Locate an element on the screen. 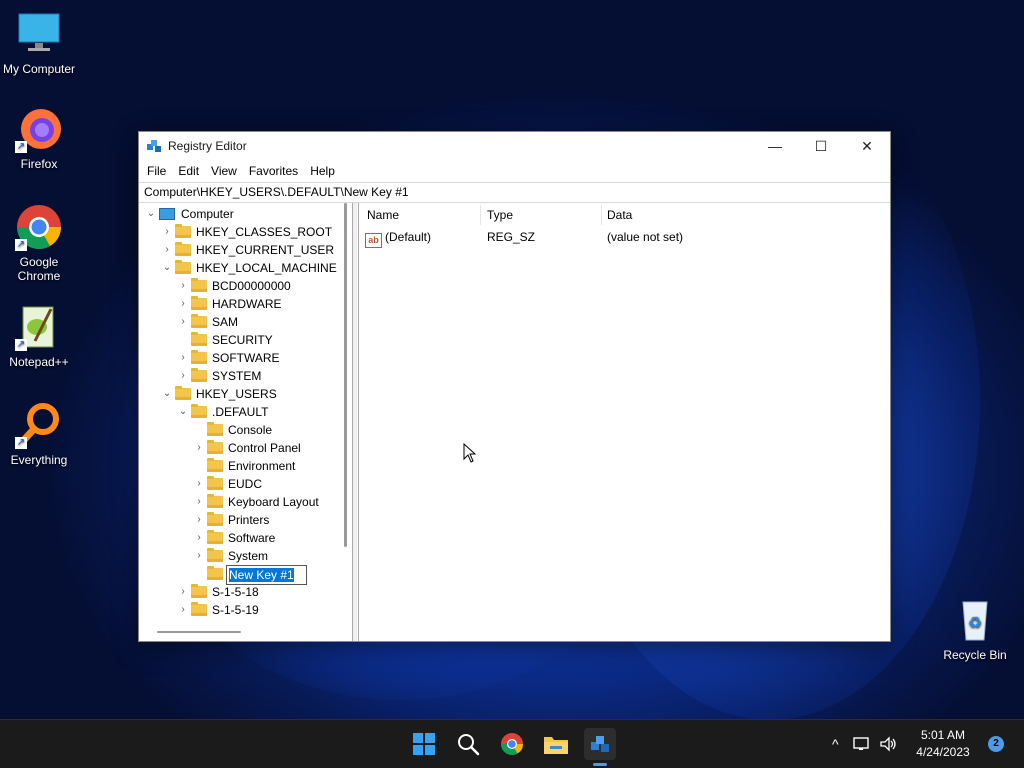 The width and height of the screenshot is (1024, 768). tree-item-label: Console is located at coordinates (250, 430).